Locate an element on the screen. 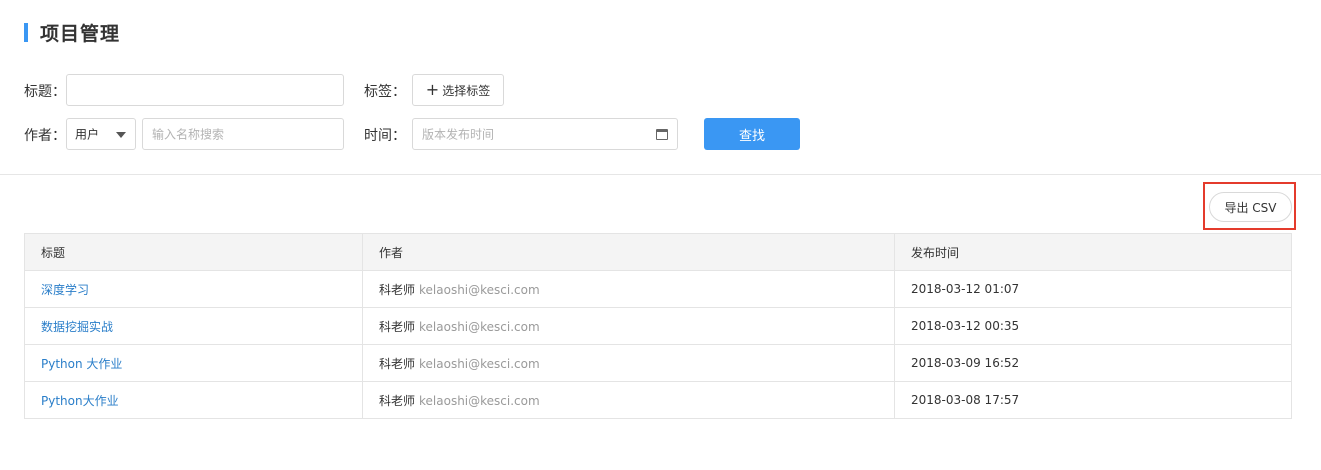  project-title-link: Python大作业 is located at coordinates (80, 401).